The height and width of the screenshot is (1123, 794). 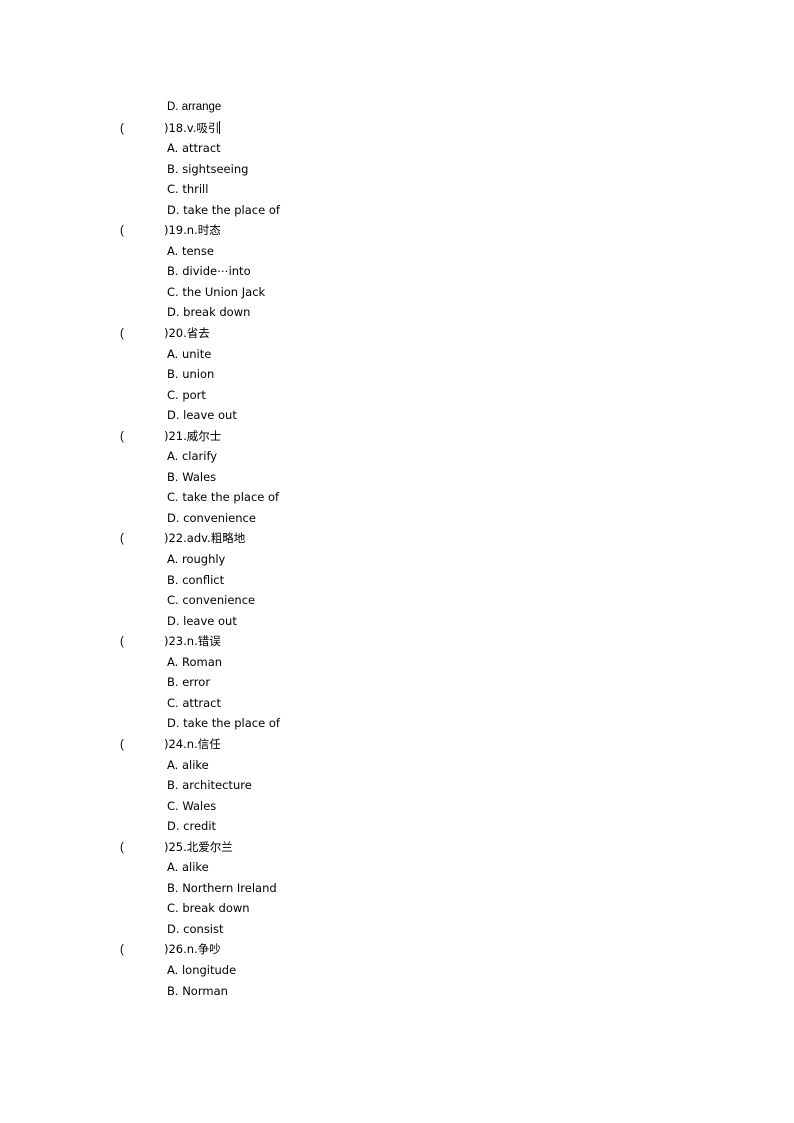 I want to click on answer-blank-19: (, so click(x=142, y=231).